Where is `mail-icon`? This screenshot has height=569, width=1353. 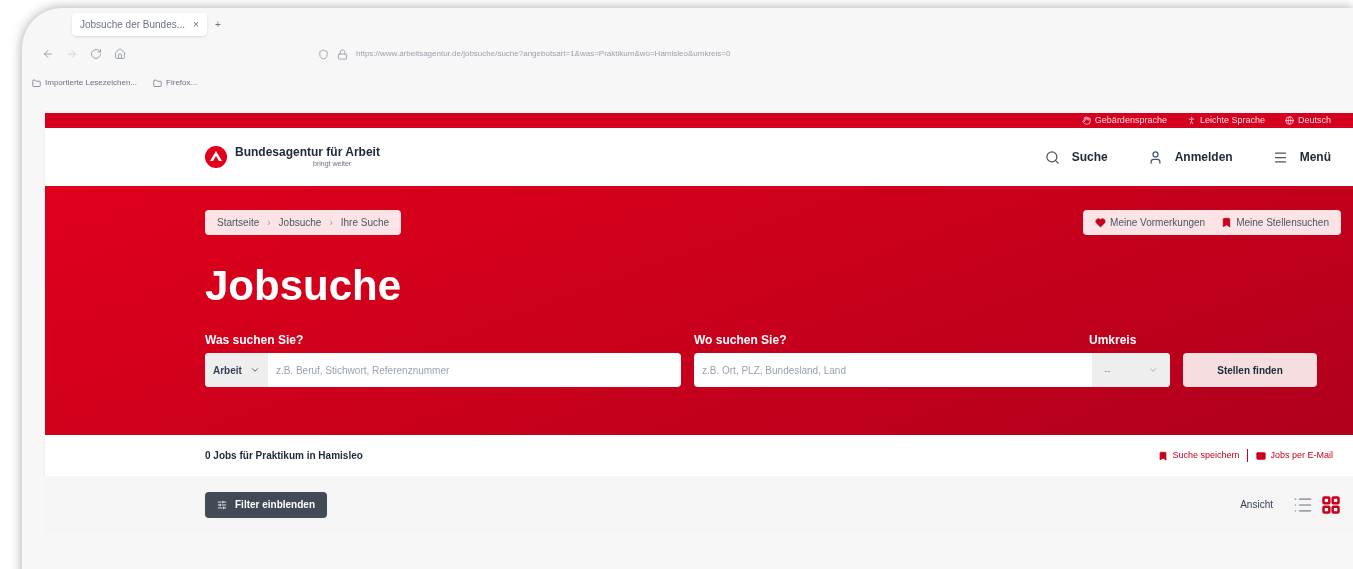 mail-icon is located at coordinates (1261, 455).